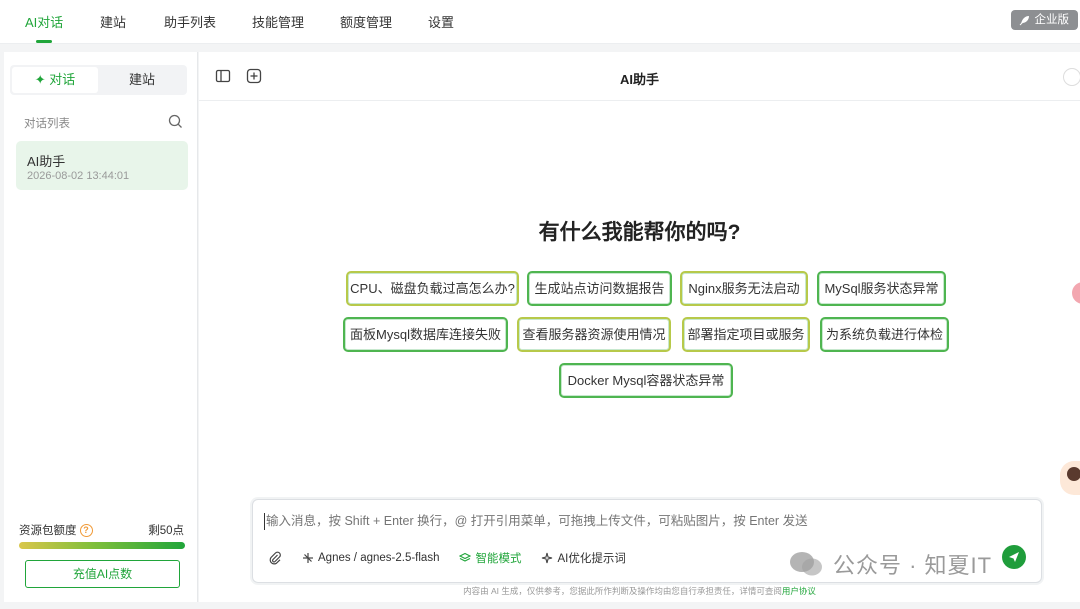  I want to click on sidebar-segment: ✦ 对话 建站, so click(98, 80).